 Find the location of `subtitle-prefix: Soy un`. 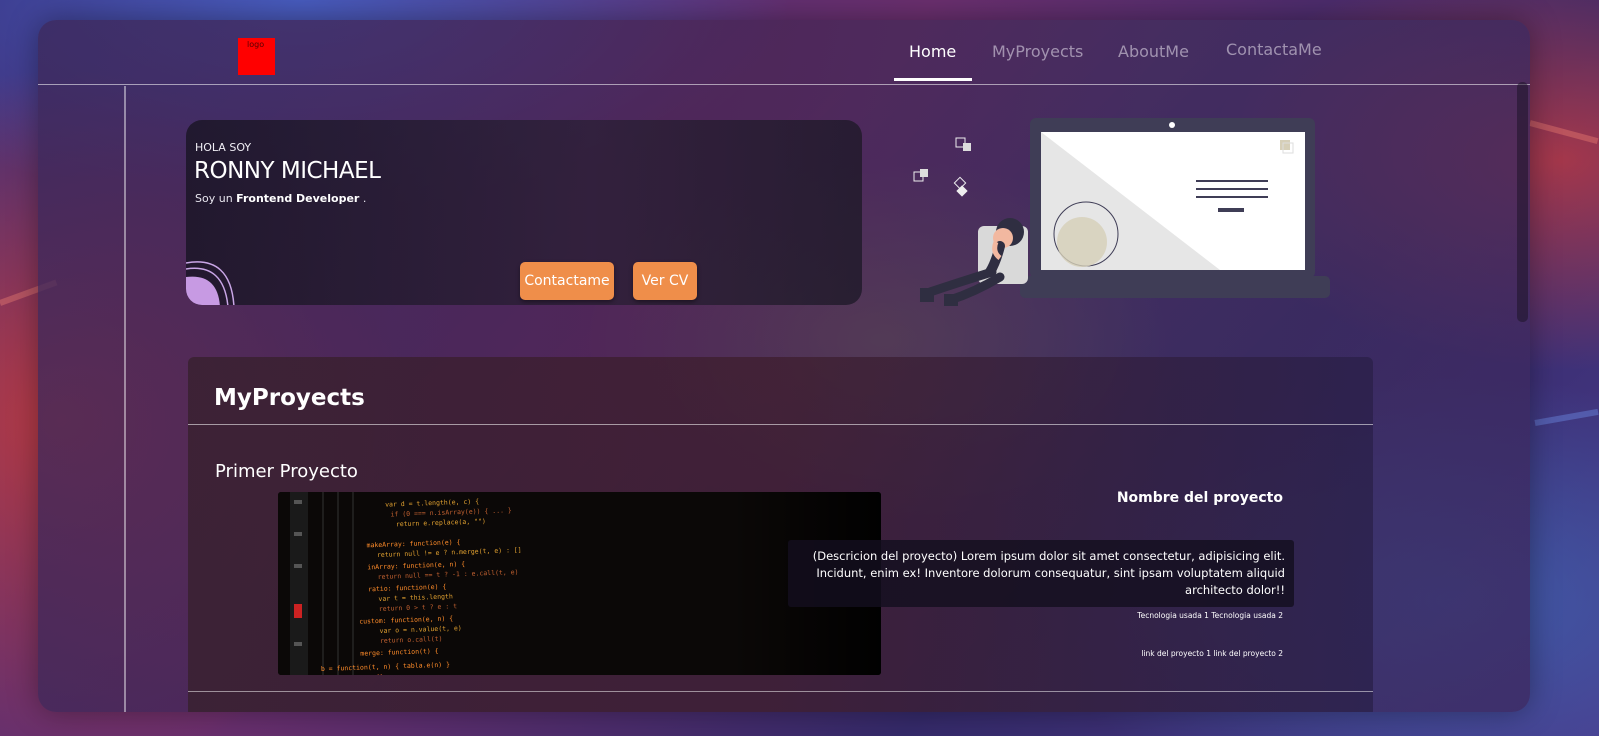

subtitle-prefix: Soy un is located at coordinates (216, 198).